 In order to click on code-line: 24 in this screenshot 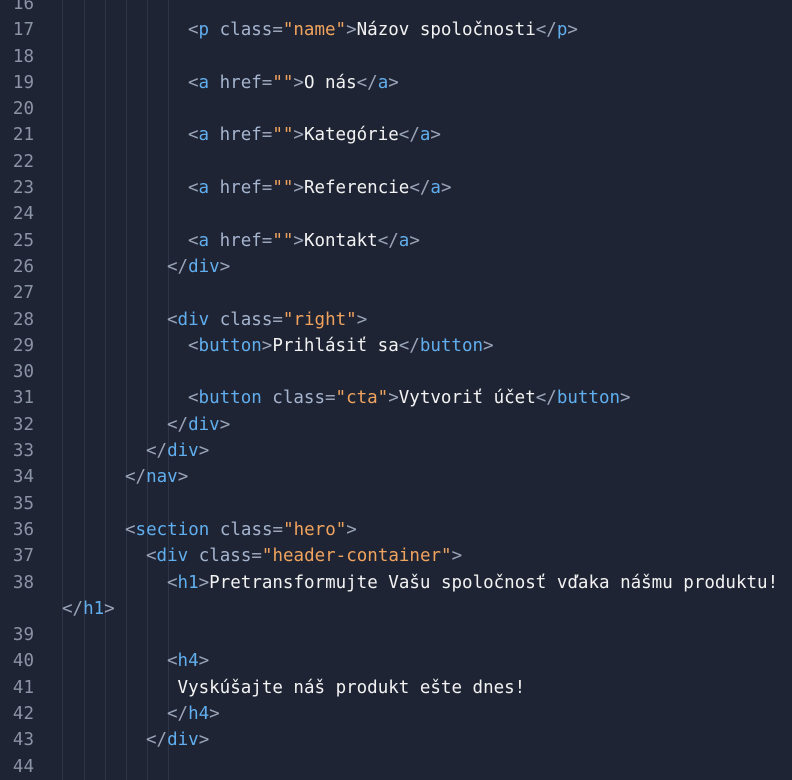, I will do `click(396, 214)`.